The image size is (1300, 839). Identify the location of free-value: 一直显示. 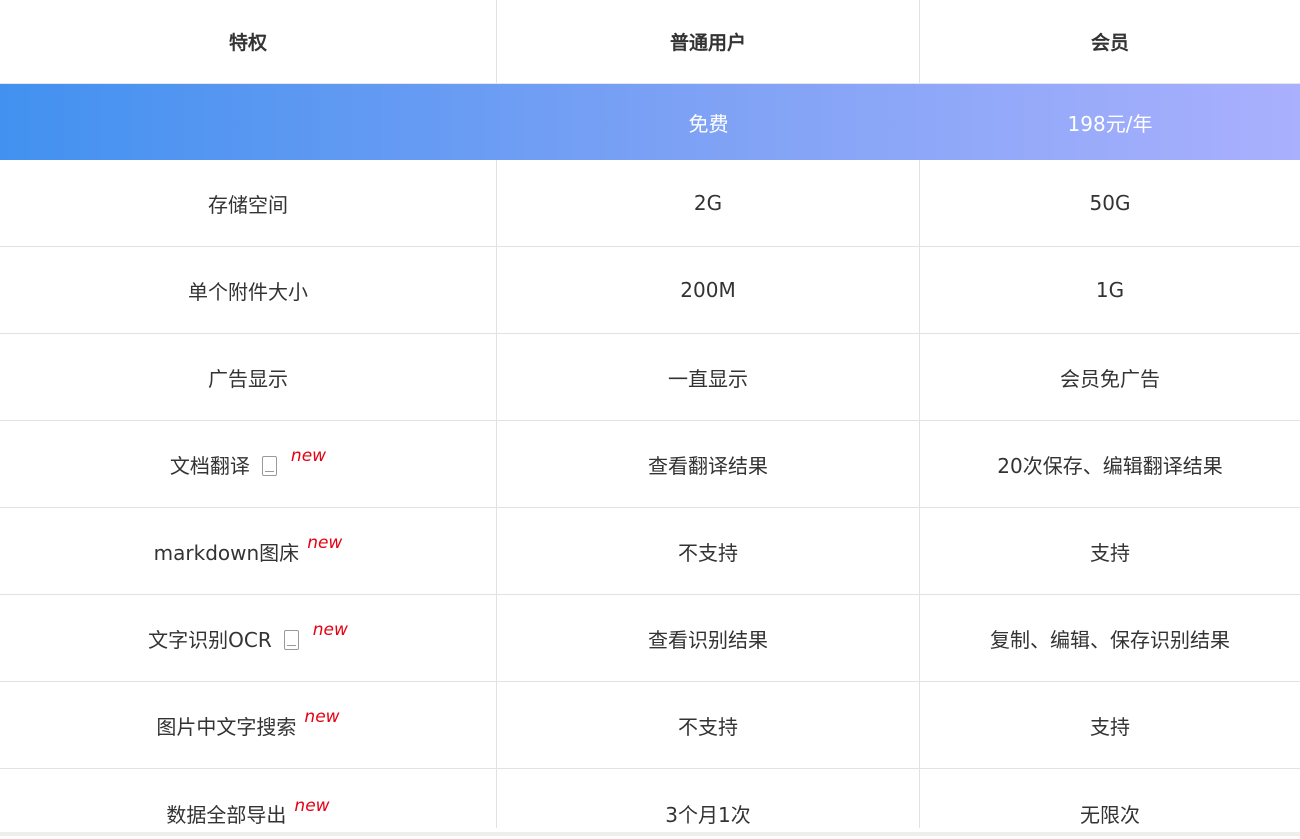
(708, 377).